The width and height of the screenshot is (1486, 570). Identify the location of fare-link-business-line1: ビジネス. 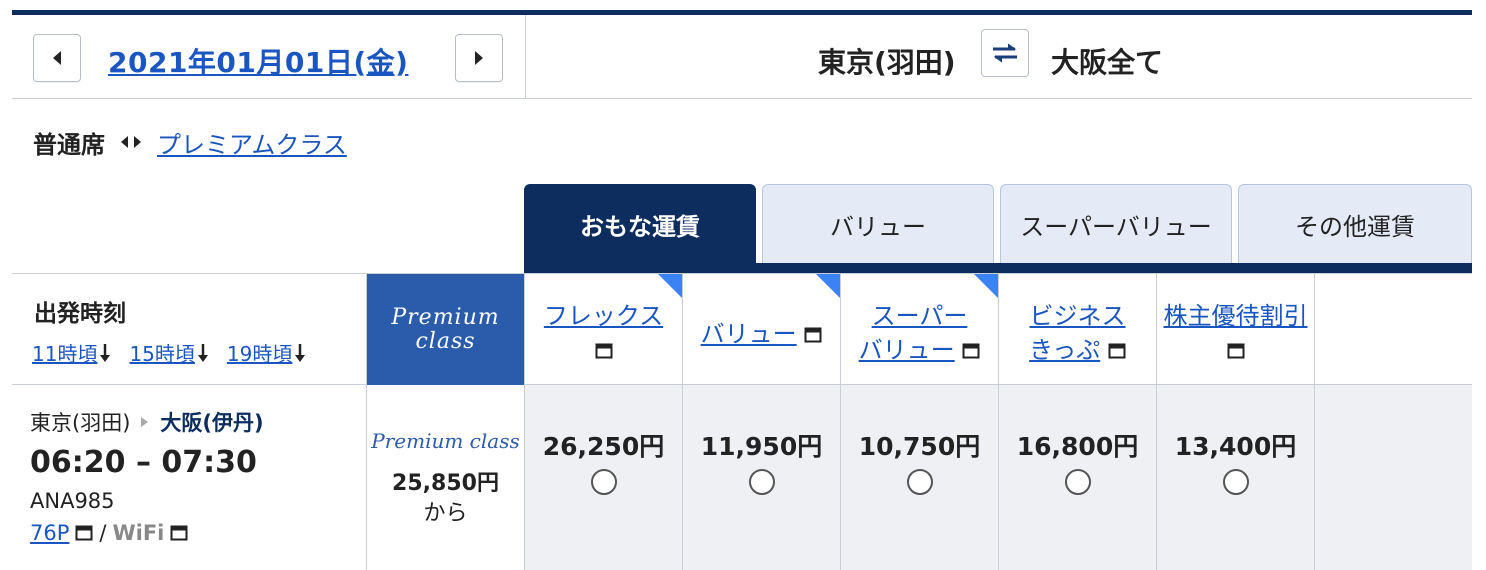
(1078, 316).